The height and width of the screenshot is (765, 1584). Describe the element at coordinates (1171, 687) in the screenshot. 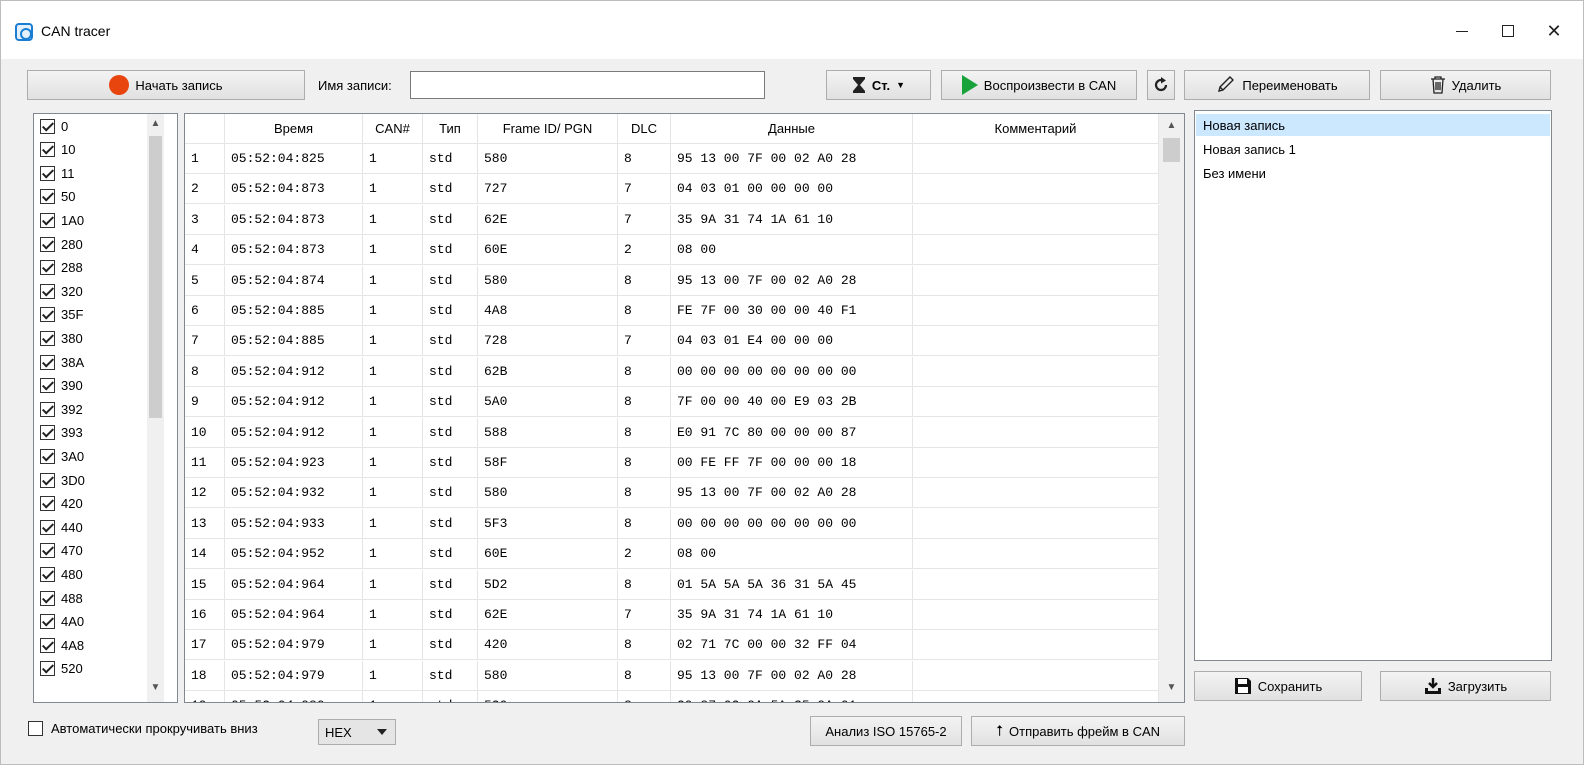

I see `table-scroll-down-icon: ▼` at that location.